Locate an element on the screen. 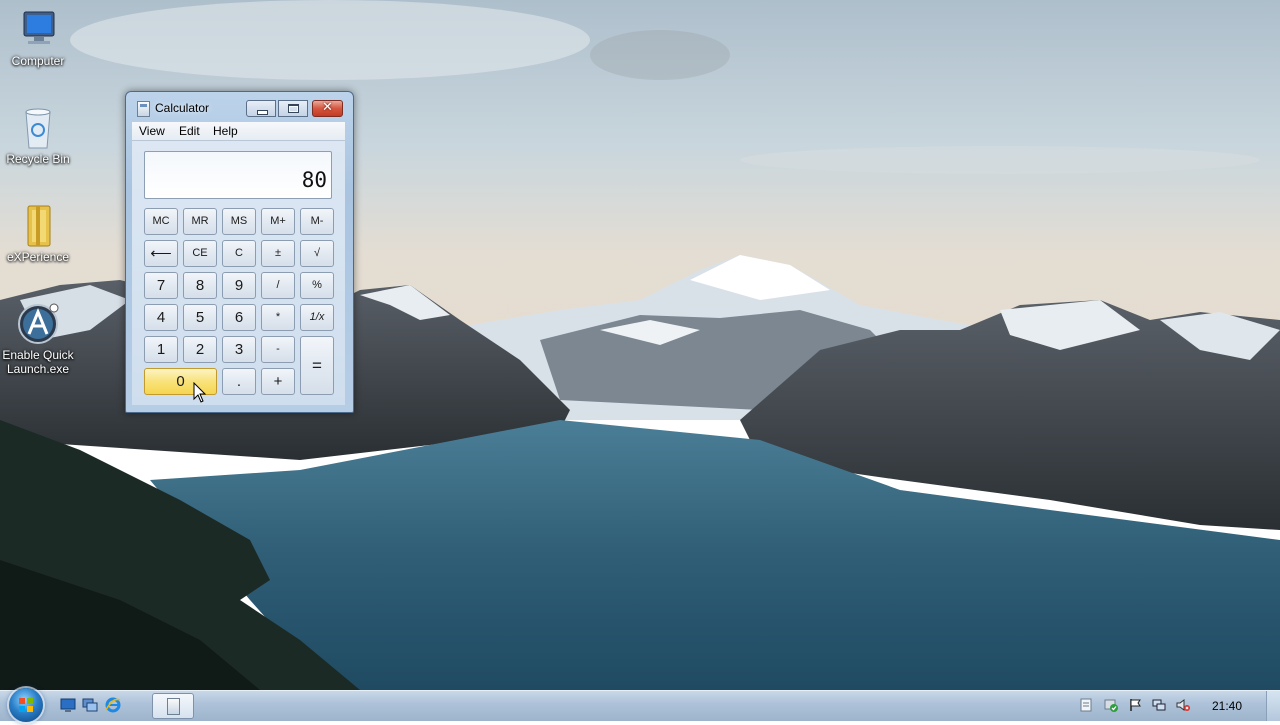 This screenshot has width=1280, height=725. digit-5-key: 5 is located at coordinates (200, 317).